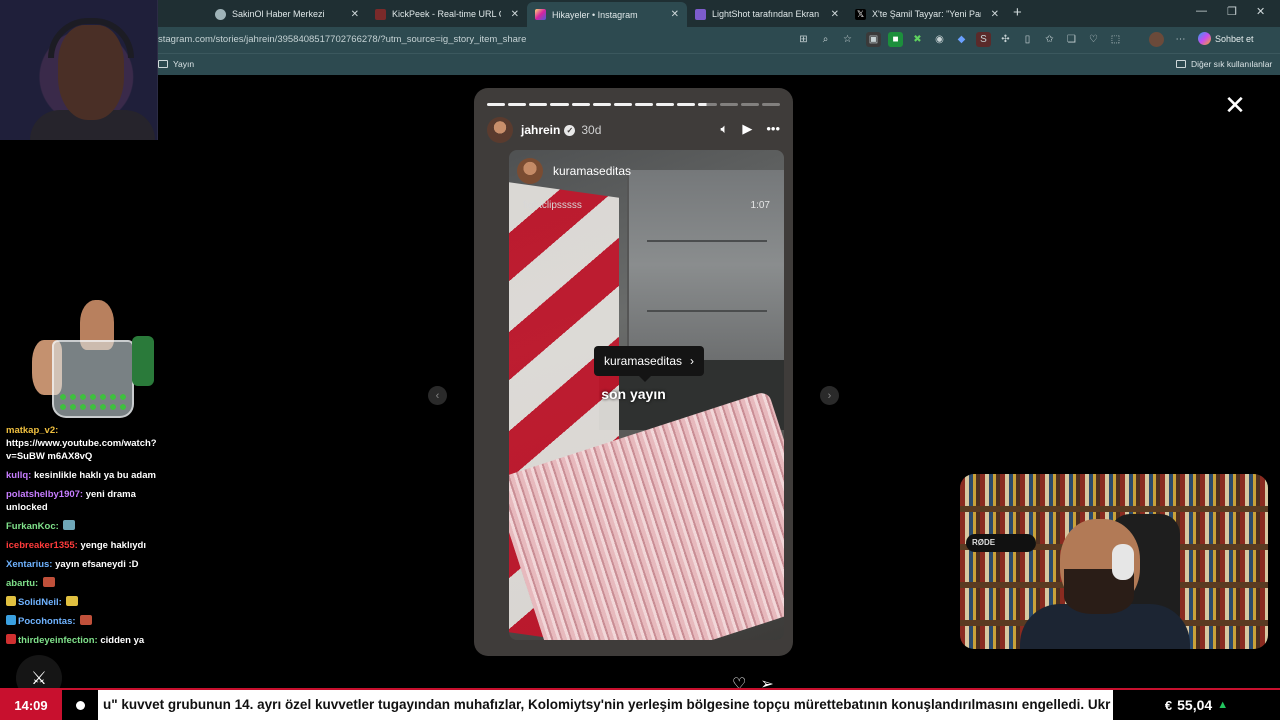 Image resolution: width=1280 pixels, height=720 pixels. What do you see at coordinates (43, 494) in the screenshot?
I see `chat-username: polatshelby1907` at bounding box center [43, 494].